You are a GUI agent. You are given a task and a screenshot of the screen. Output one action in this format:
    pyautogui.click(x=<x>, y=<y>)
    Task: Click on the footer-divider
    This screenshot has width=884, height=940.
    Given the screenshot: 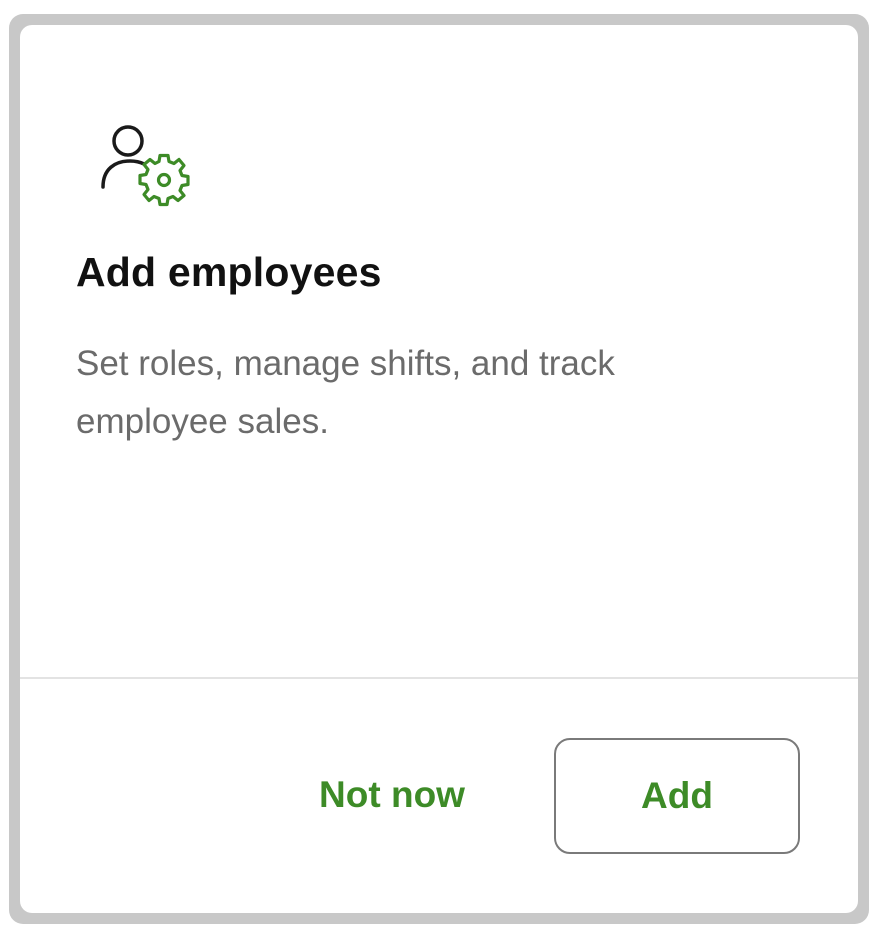 What is the action you would take?
    pyautogui.click(x=439, y=678)
    